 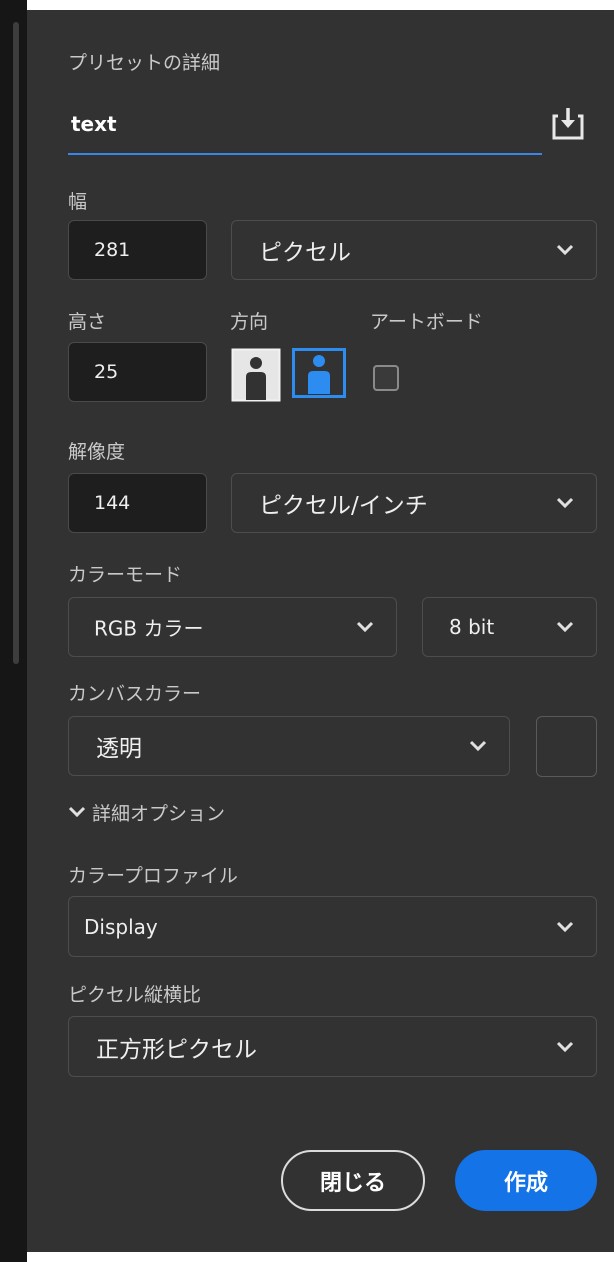 I want to click on canvas-color-swatch, so click(x=566, y=746).